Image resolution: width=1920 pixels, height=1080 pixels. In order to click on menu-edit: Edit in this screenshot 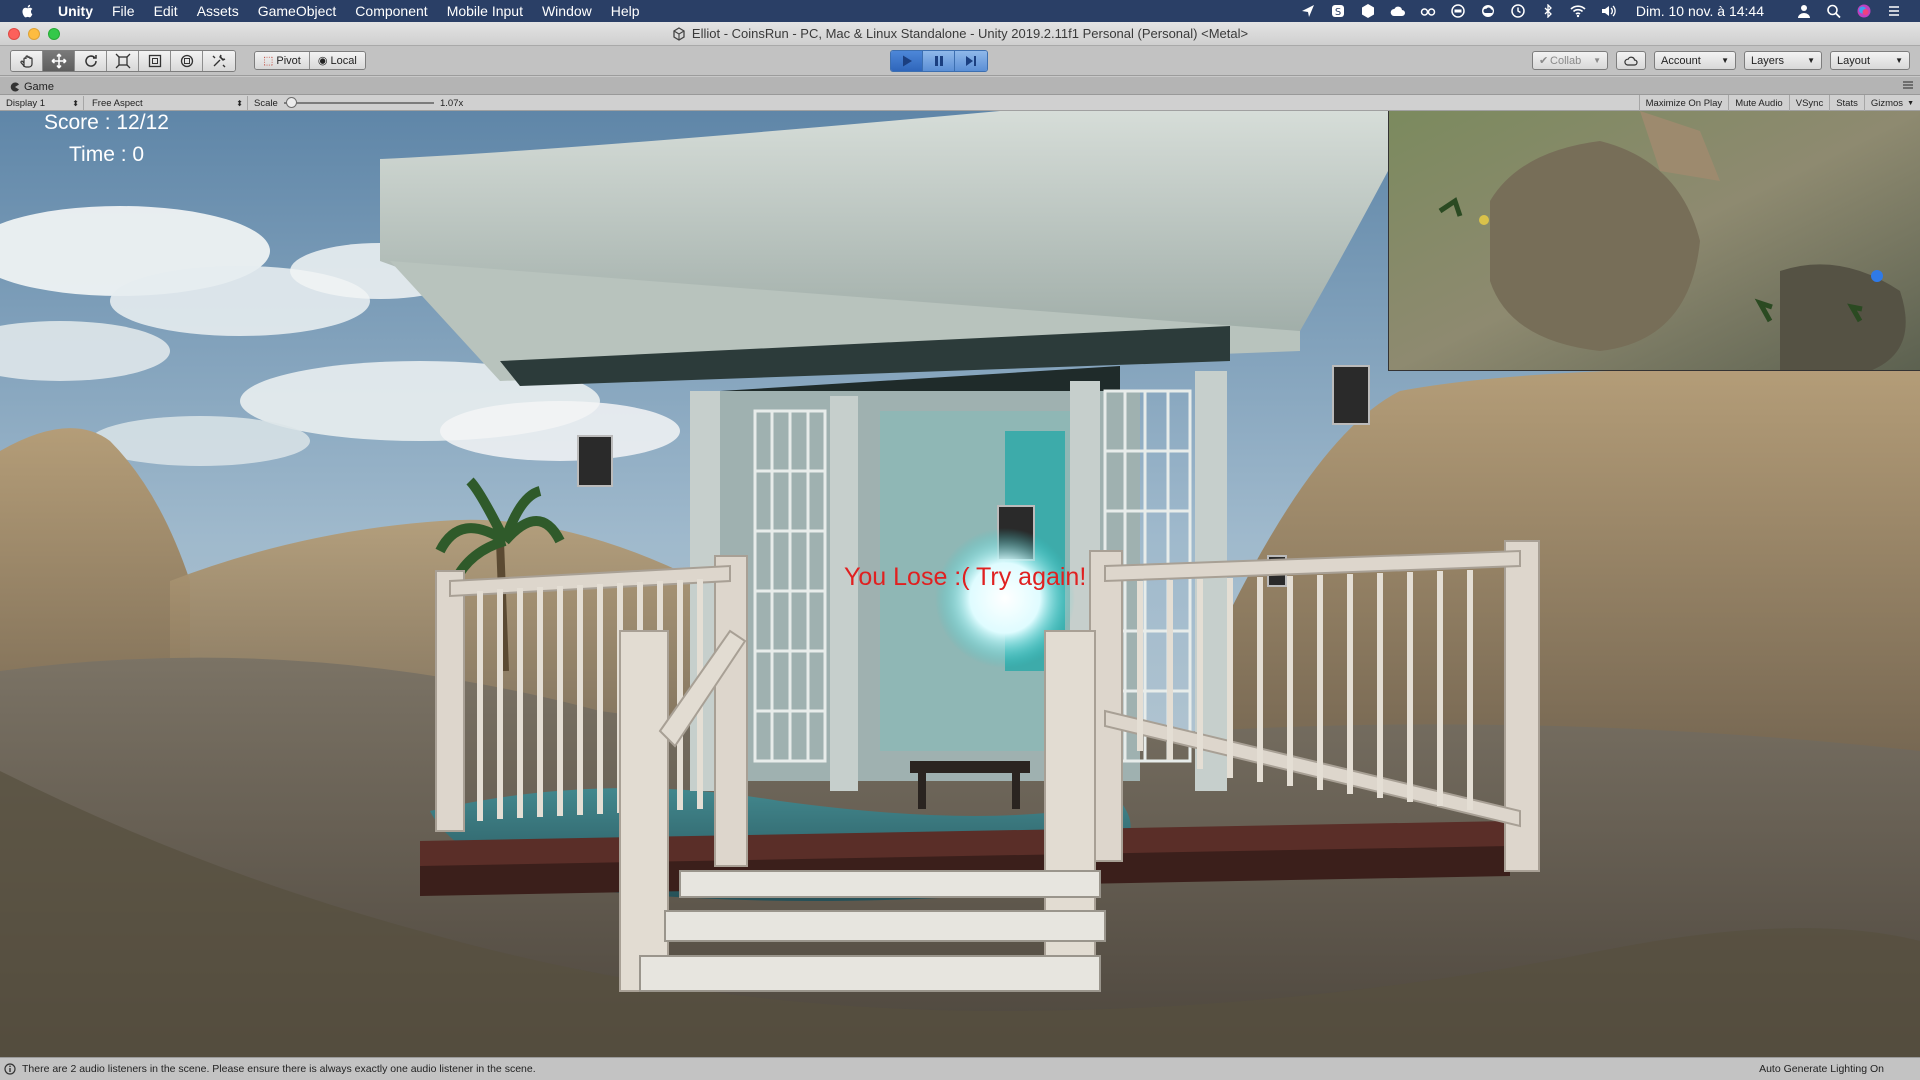, I will do `click(166, 11)`.